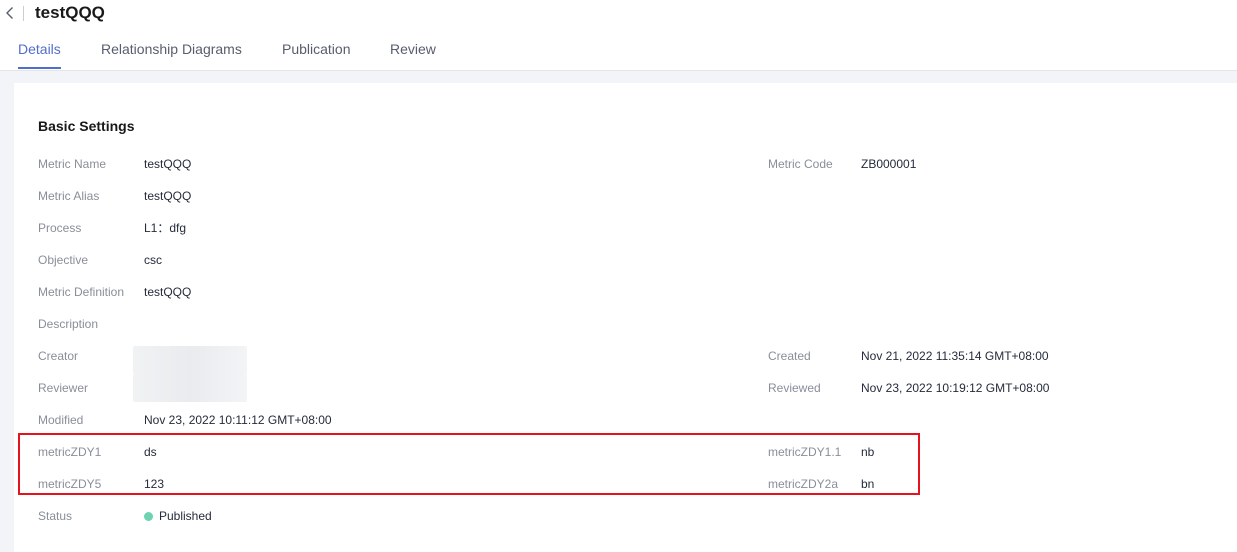 This screenshot has height=552, width=1237. What do you see at coordinates (625, 484) in the screenshot?
I see `row-metric-zdy5: metricZDY5 123 metricZDY2a bn` at bounding box center [625, 484].